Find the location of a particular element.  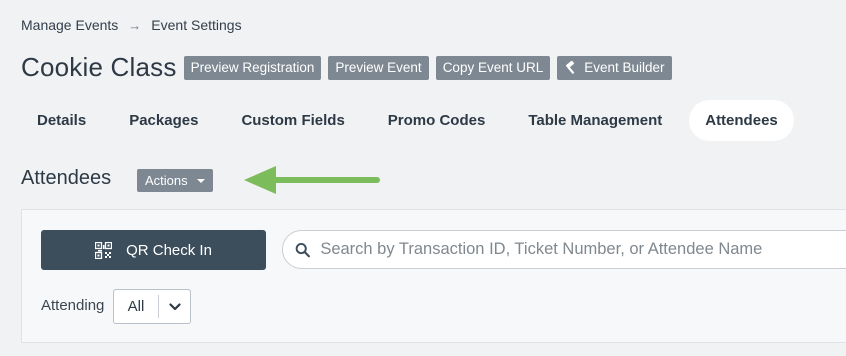

qr-check-in-label: QR Check In is located at coordinates (169, 250).